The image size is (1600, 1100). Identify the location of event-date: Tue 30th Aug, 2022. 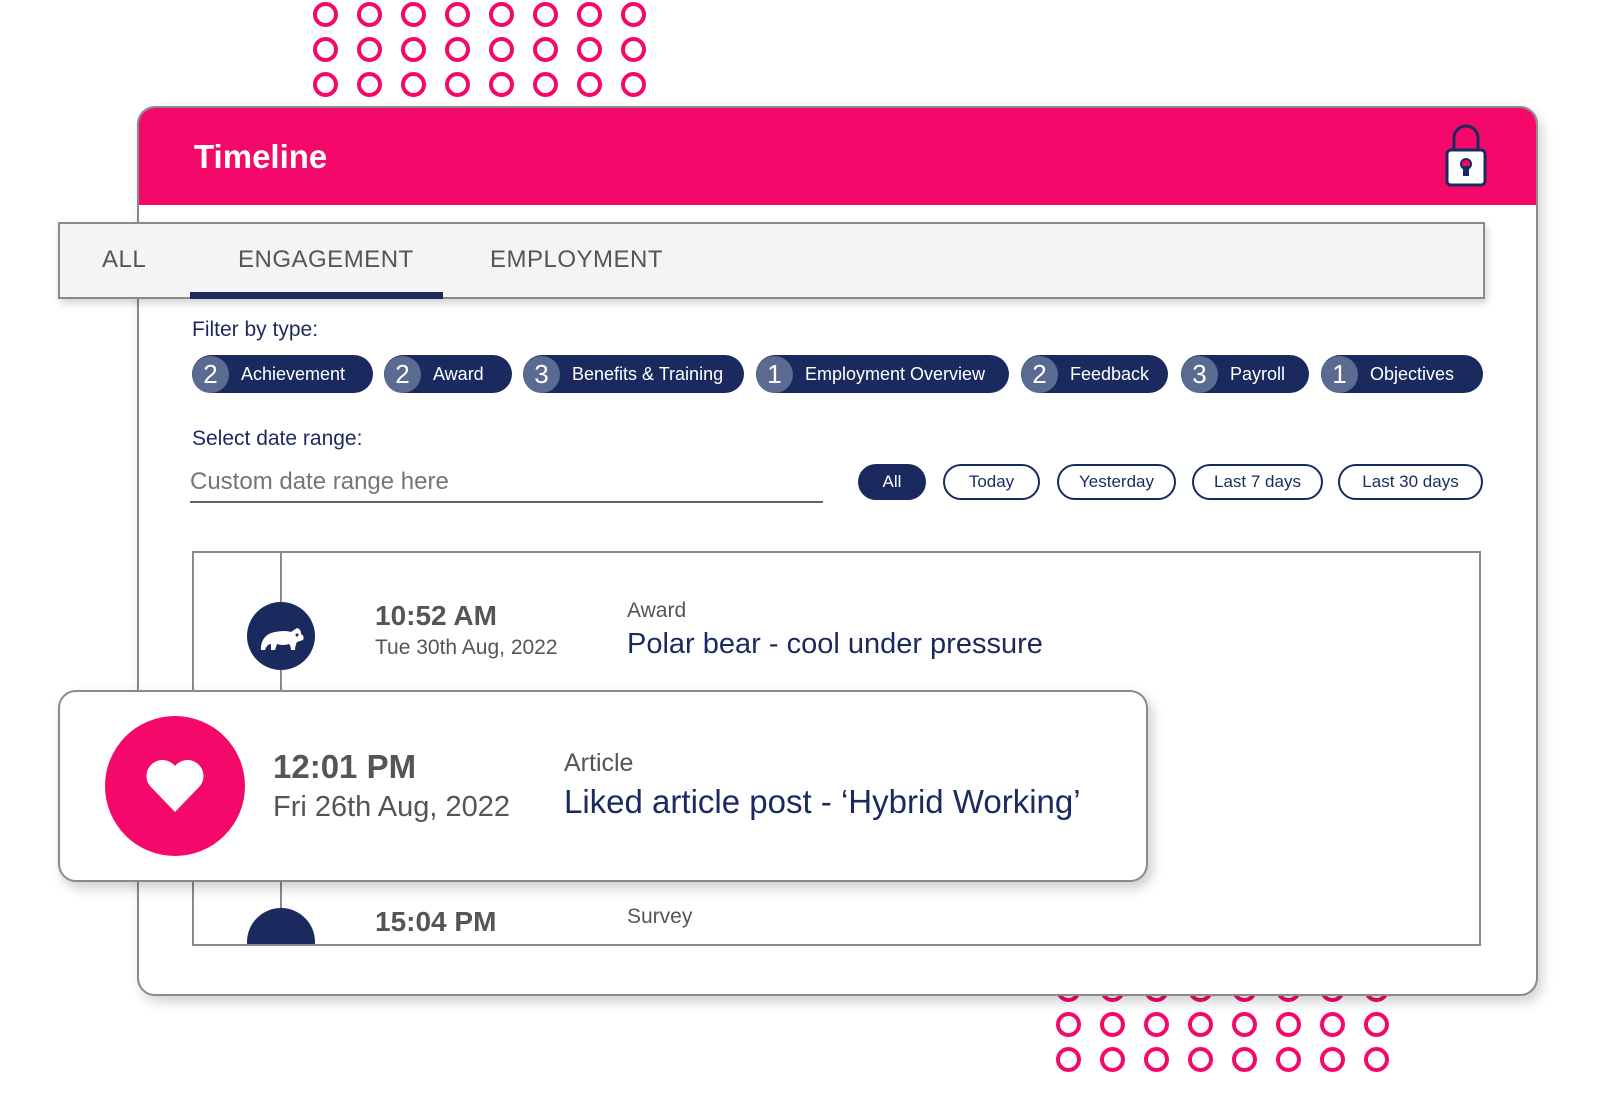
(466, 647).